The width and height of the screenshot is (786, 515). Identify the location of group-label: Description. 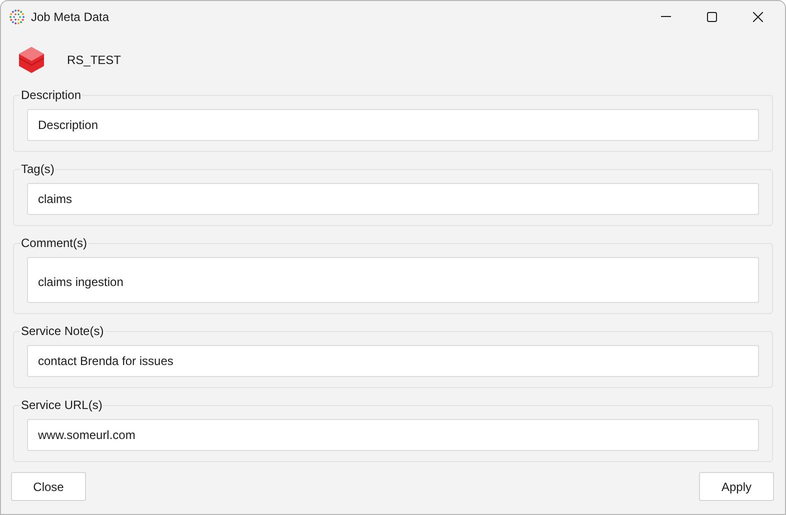
(51, 95).